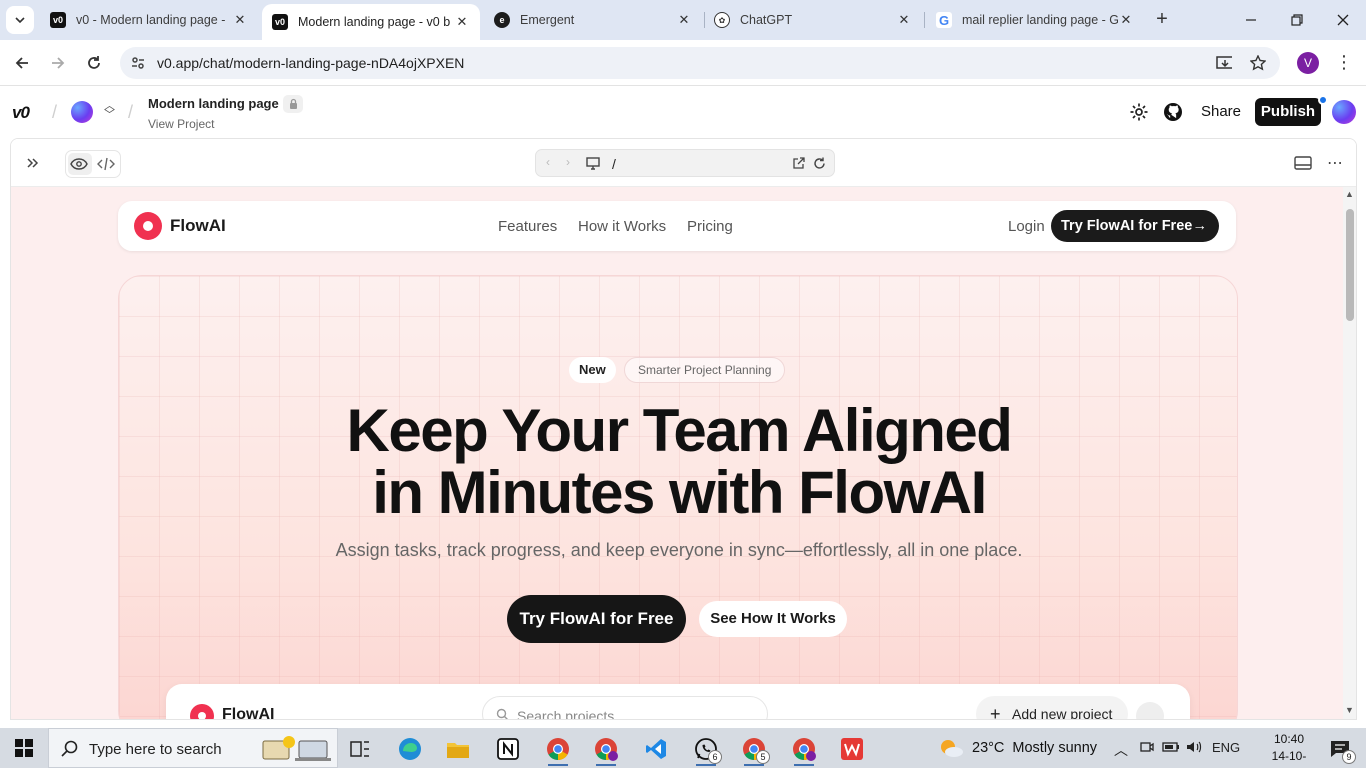  Describe the element at coordinates (1344, 63) in the screenshot. I see `browser-menu-icon: ⋮` at that location.